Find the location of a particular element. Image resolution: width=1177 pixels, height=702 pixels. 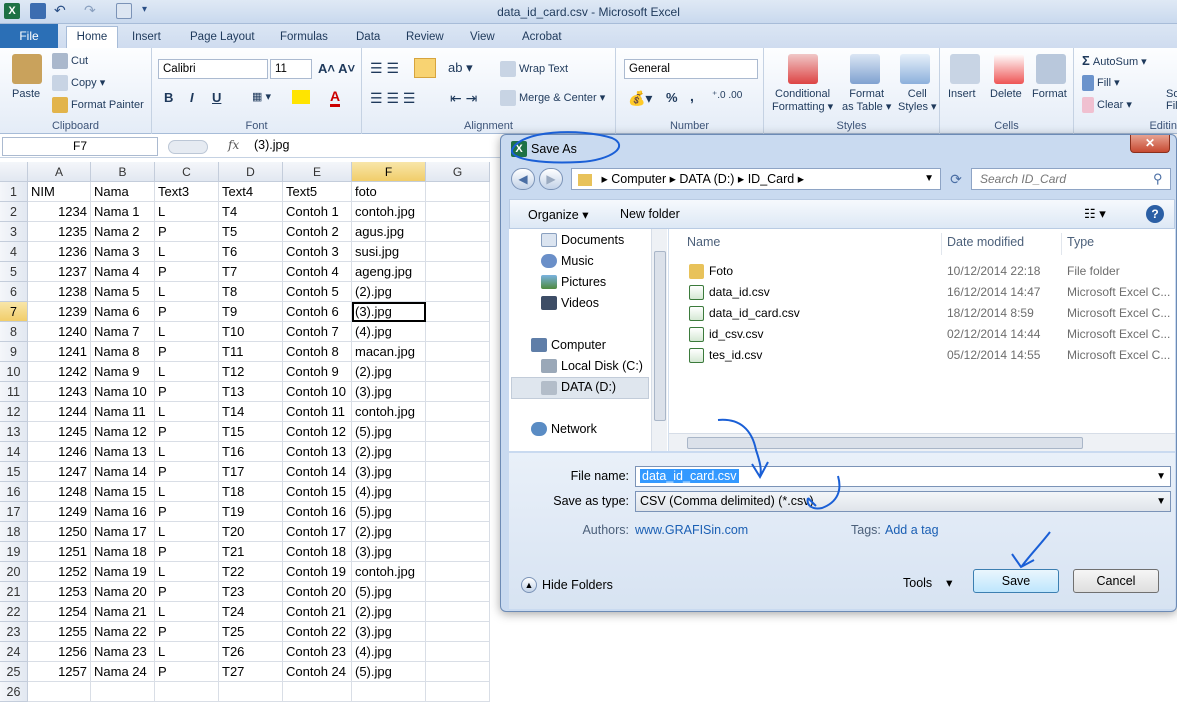

row-header: 7 is located at coordinates (14, 312).